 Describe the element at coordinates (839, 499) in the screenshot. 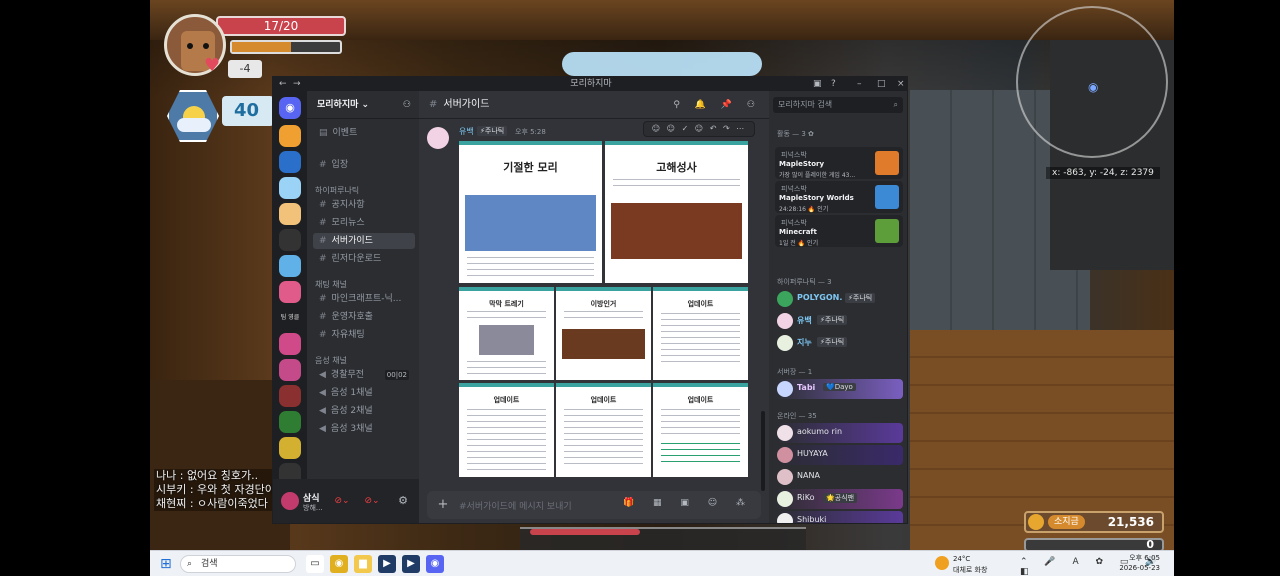

I see `member-row: RiKo 🌟공식팬` at that location.